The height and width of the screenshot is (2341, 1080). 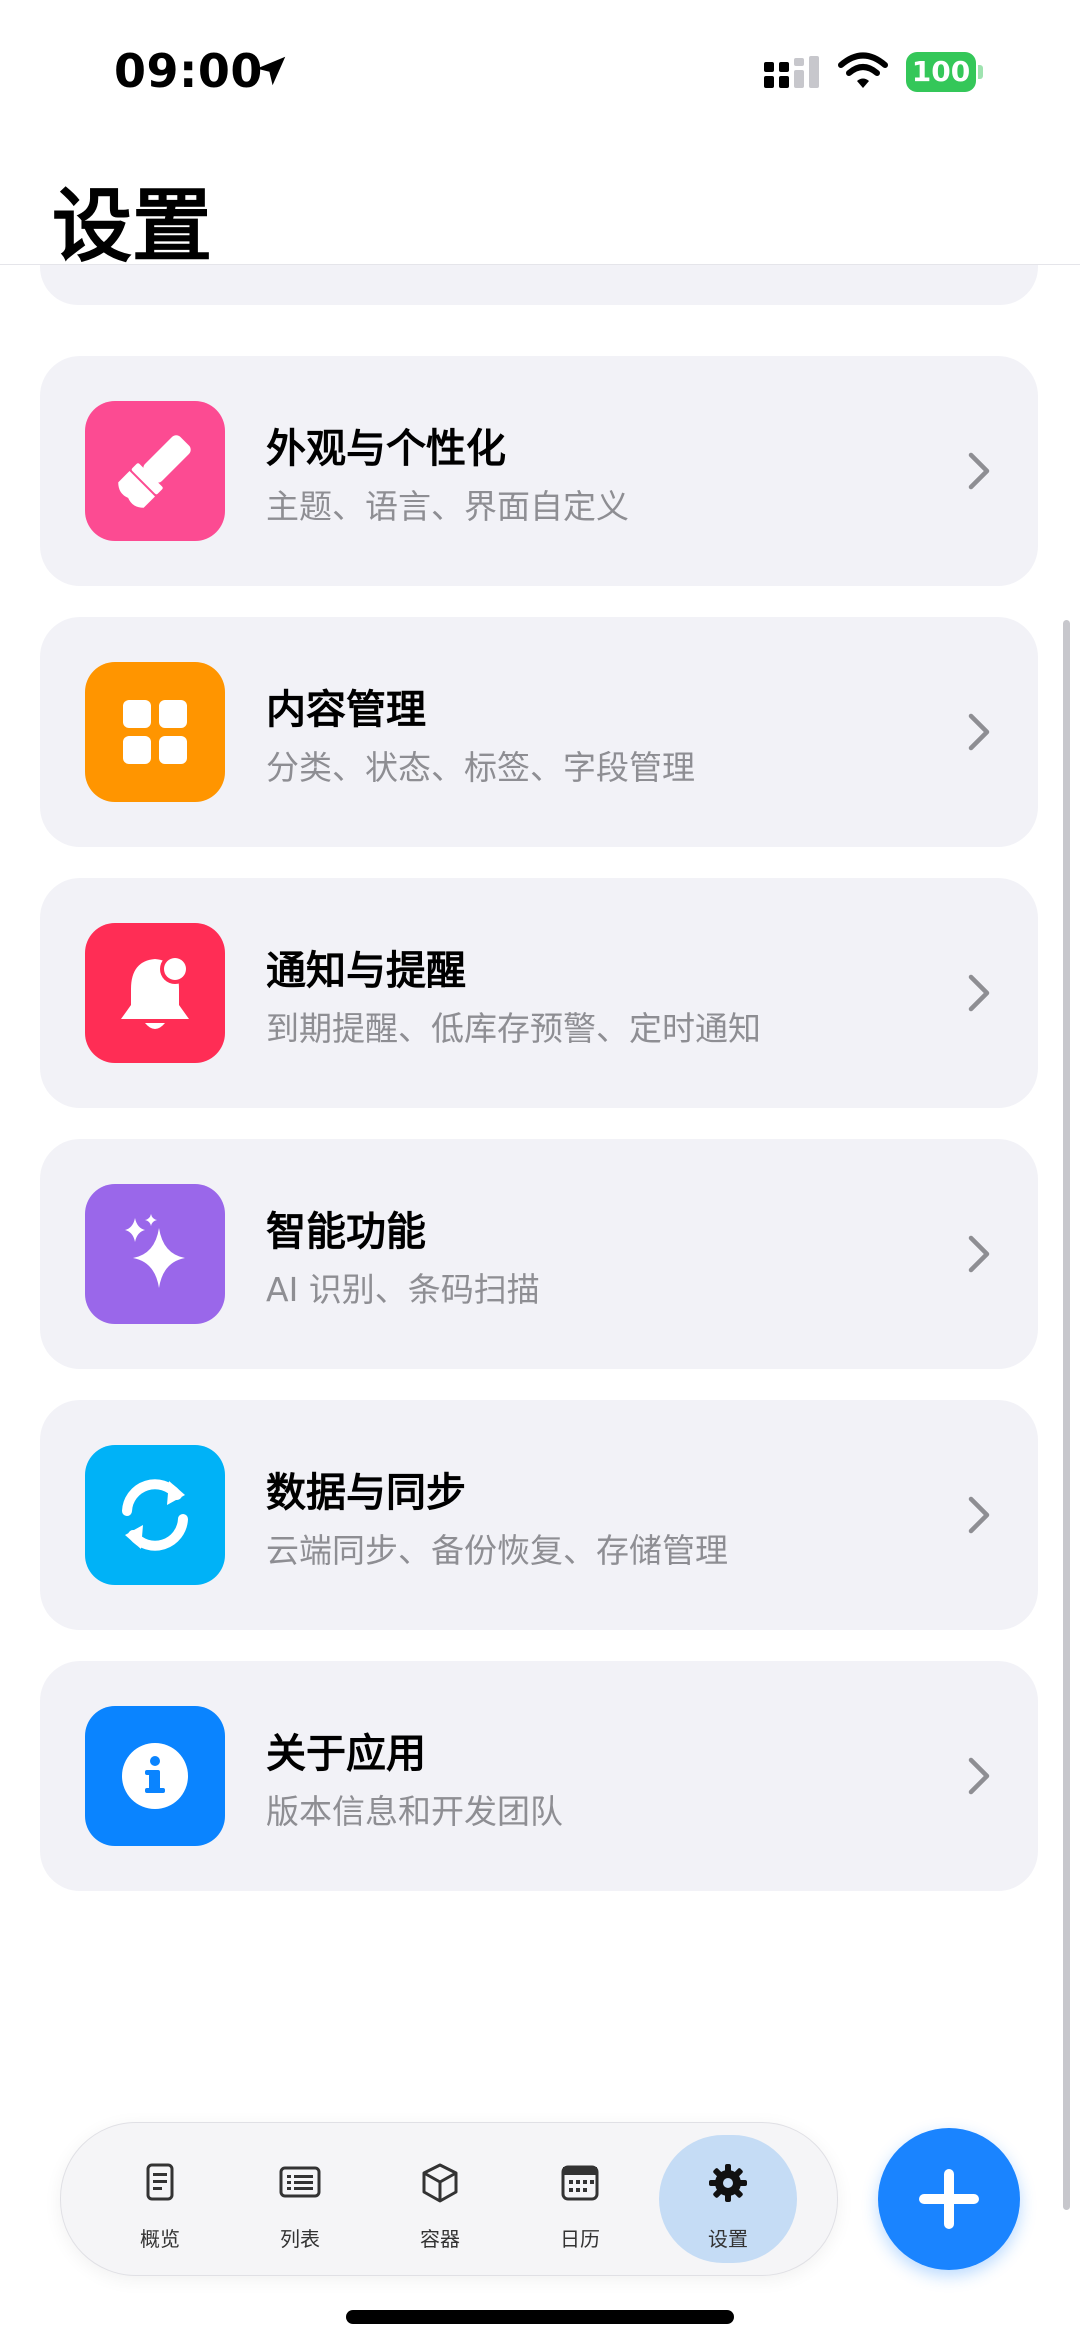 What do you see at coordinates (580, 2239) in the screenshot?
I see `tab-label: 日历` at bounding box center [580, 2239].